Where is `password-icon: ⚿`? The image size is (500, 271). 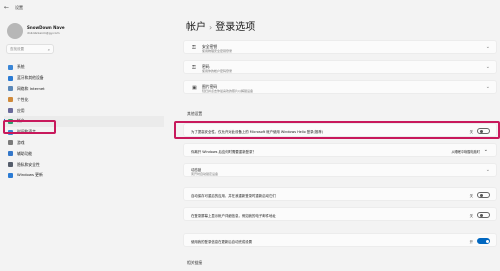
password-icon: ⚿ is located at coordinates (194, 68).